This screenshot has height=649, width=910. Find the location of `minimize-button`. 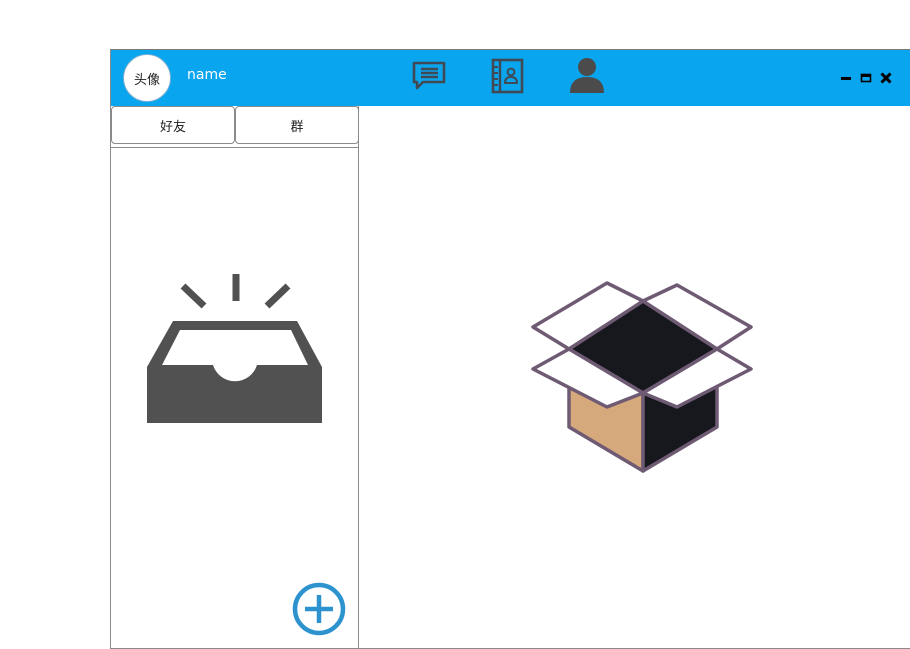

minimize-button is located at coordinates (846, 77).